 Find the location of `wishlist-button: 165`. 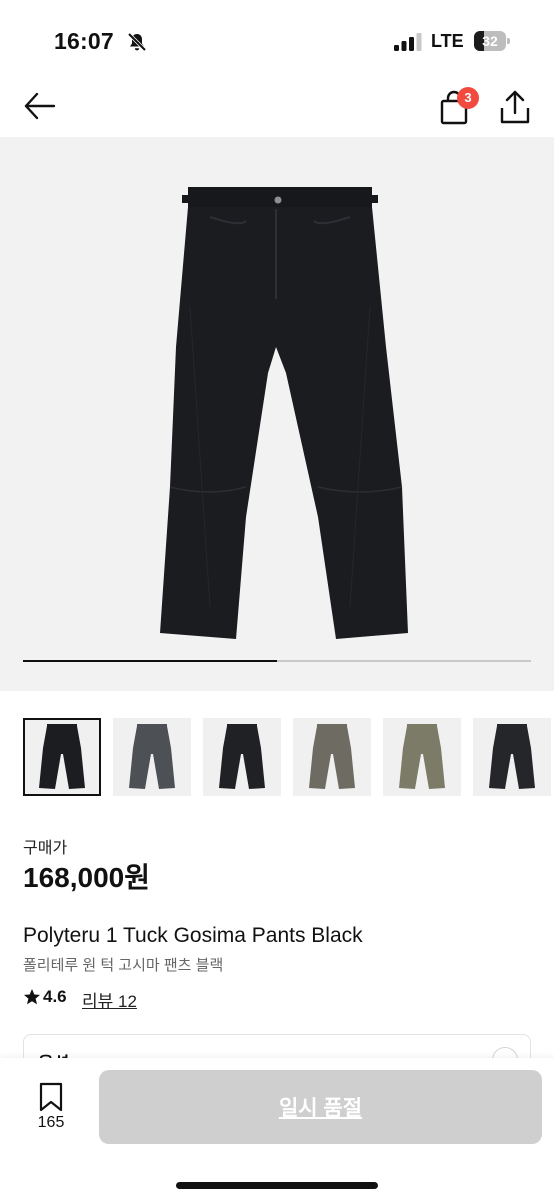

wishlist-button: 165 is located at coordinates (51, 1110).